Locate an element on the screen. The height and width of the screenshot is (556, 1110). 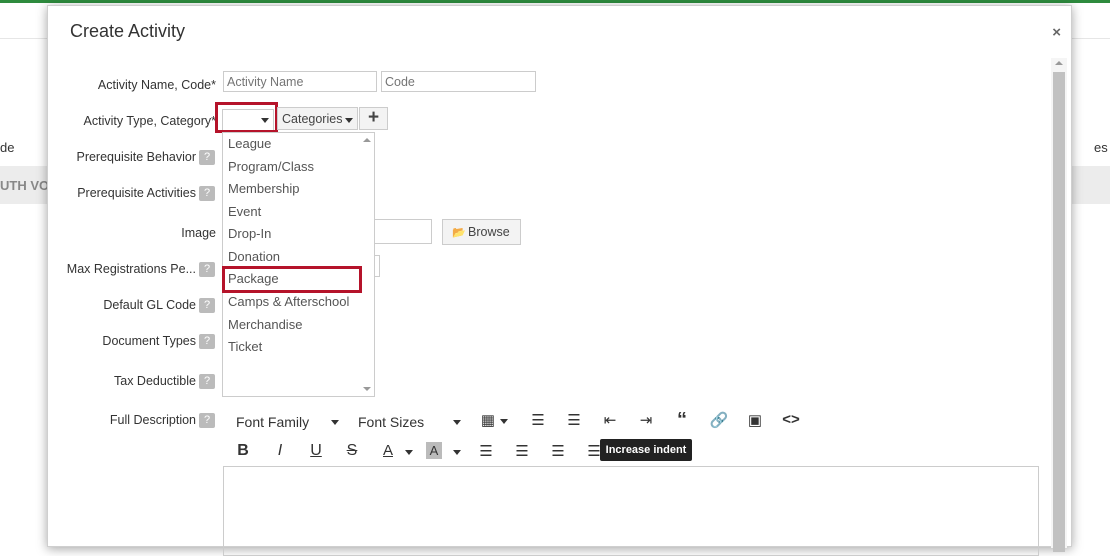
package-highlight is located at coordinates (292, 279).